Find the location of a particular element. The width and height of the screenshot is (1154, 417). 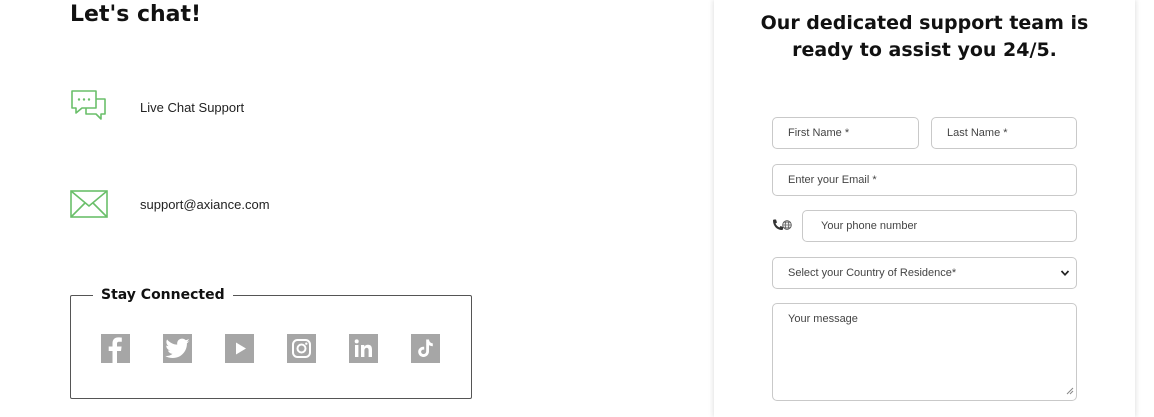

first-name-input: First Name * is located at coordinates (845, 133).